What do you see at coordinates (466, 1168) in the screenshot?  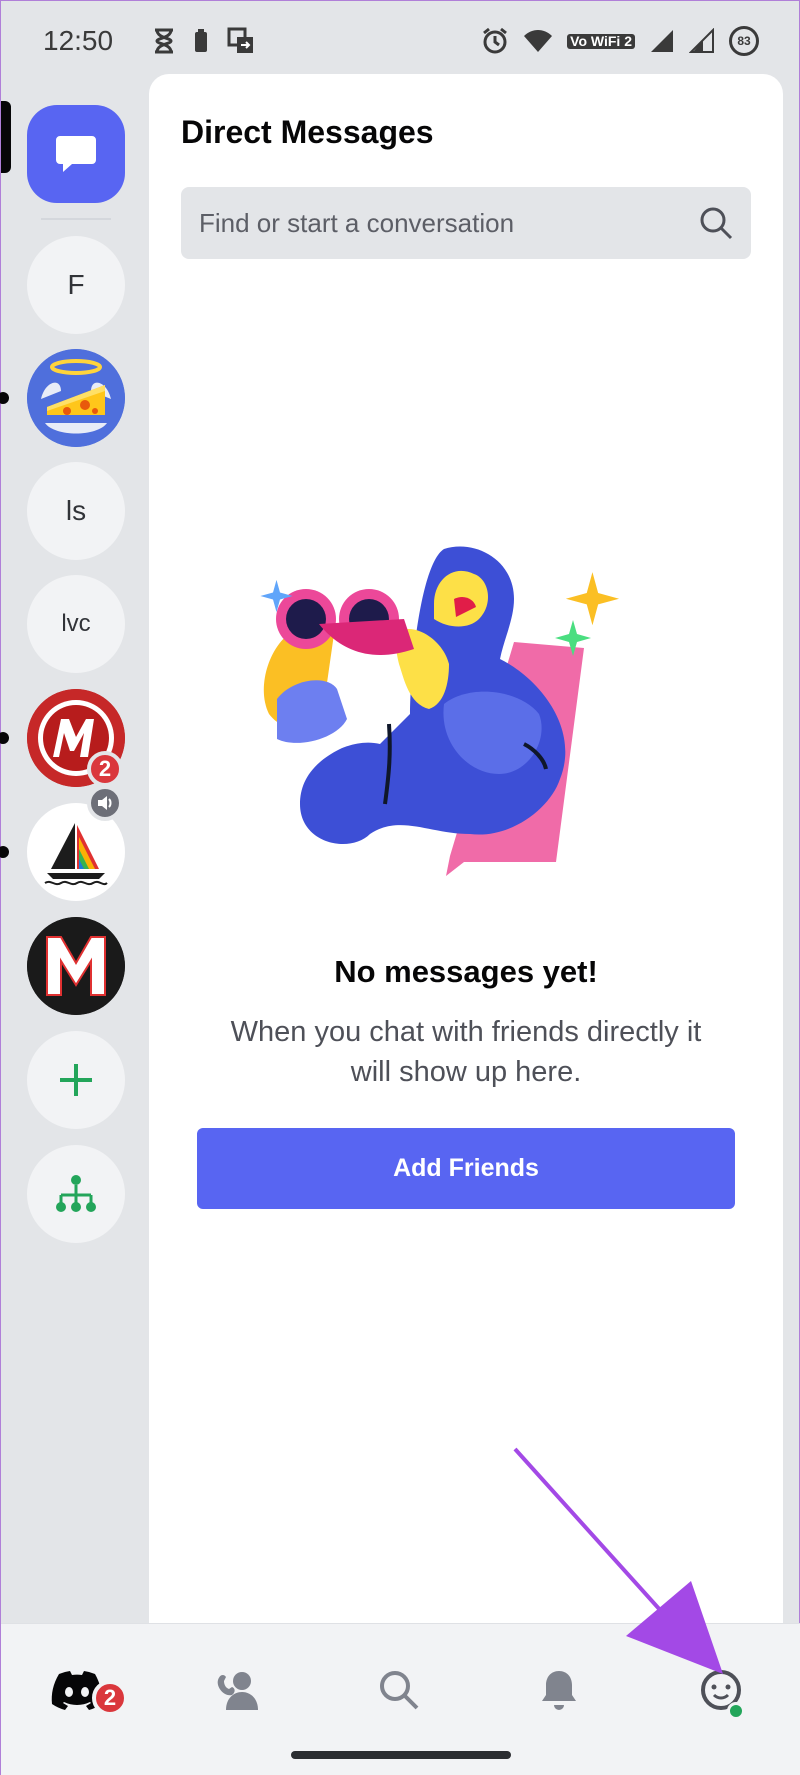 I see `add-friends-button: Add Friends` at bounding box center [466, 1168].